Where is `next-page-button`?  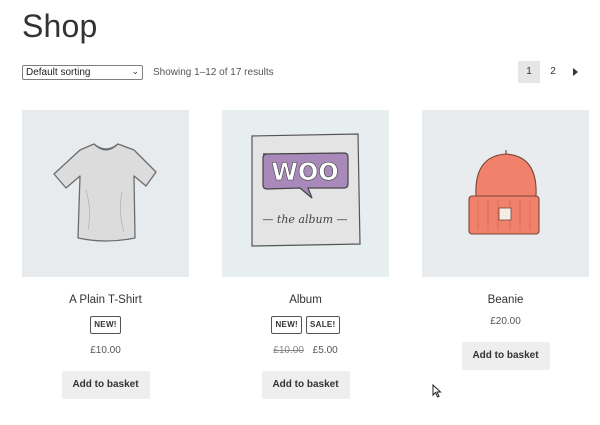
next-page-button is located at coordinates (575, 72).